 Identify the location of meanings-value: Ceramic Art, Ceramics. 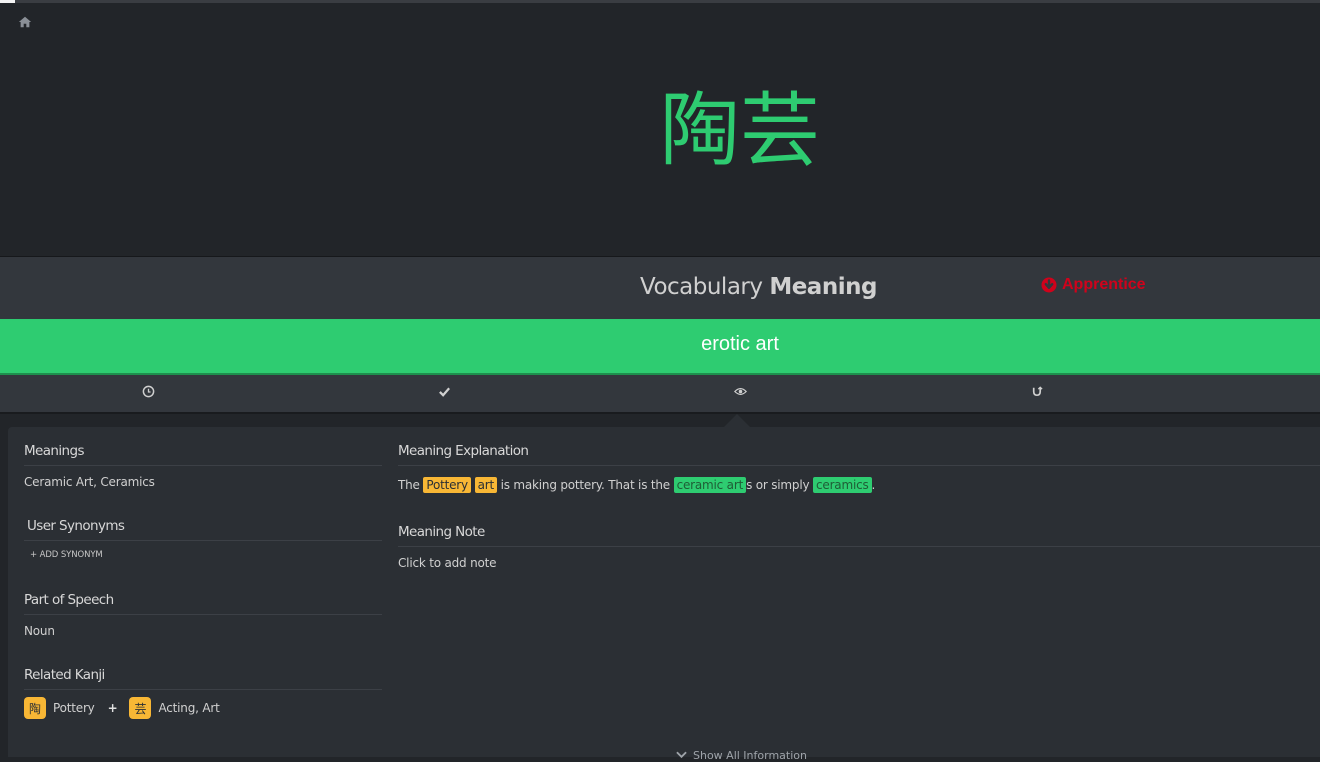
(89, 482).